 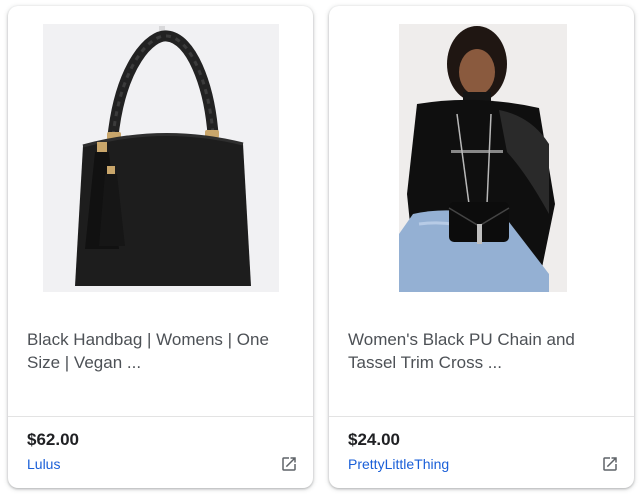 I want to click on model-with-bag-image, so click(x=483, y=158).